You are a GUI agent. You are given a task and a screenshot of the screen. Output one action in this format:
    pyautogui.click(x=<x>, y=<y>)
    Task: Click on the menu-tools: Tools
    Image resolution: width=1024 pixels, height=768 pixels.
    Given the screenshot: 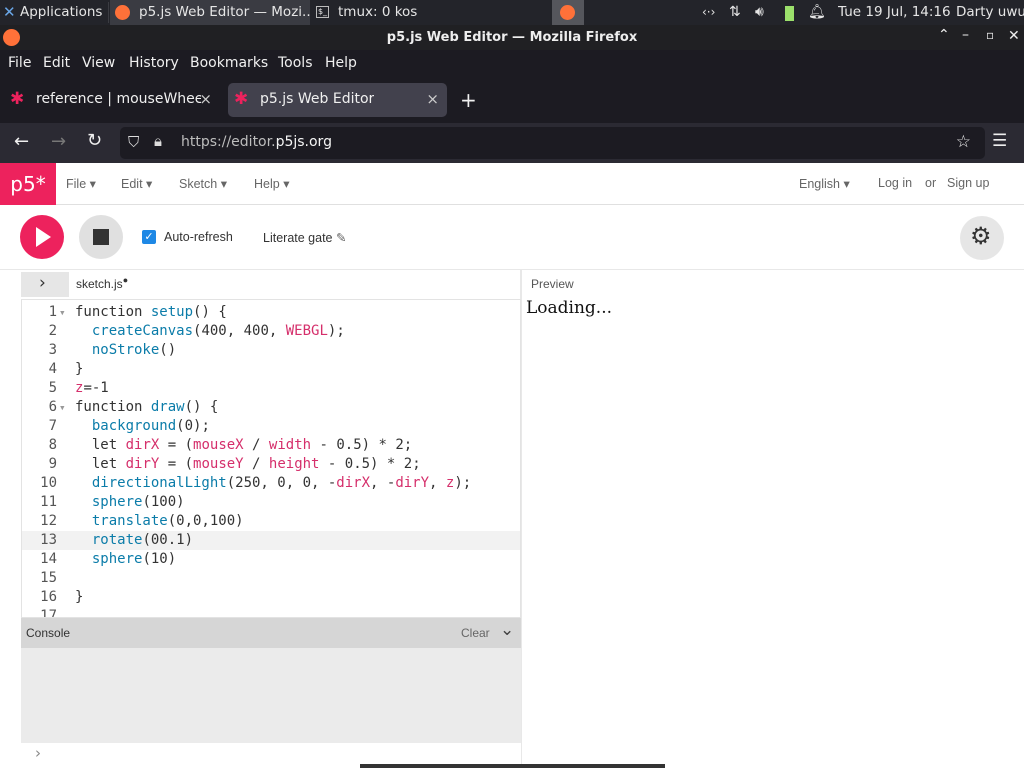 What is the action you would take?
    pyautogui.click(x=295, y=63)
    